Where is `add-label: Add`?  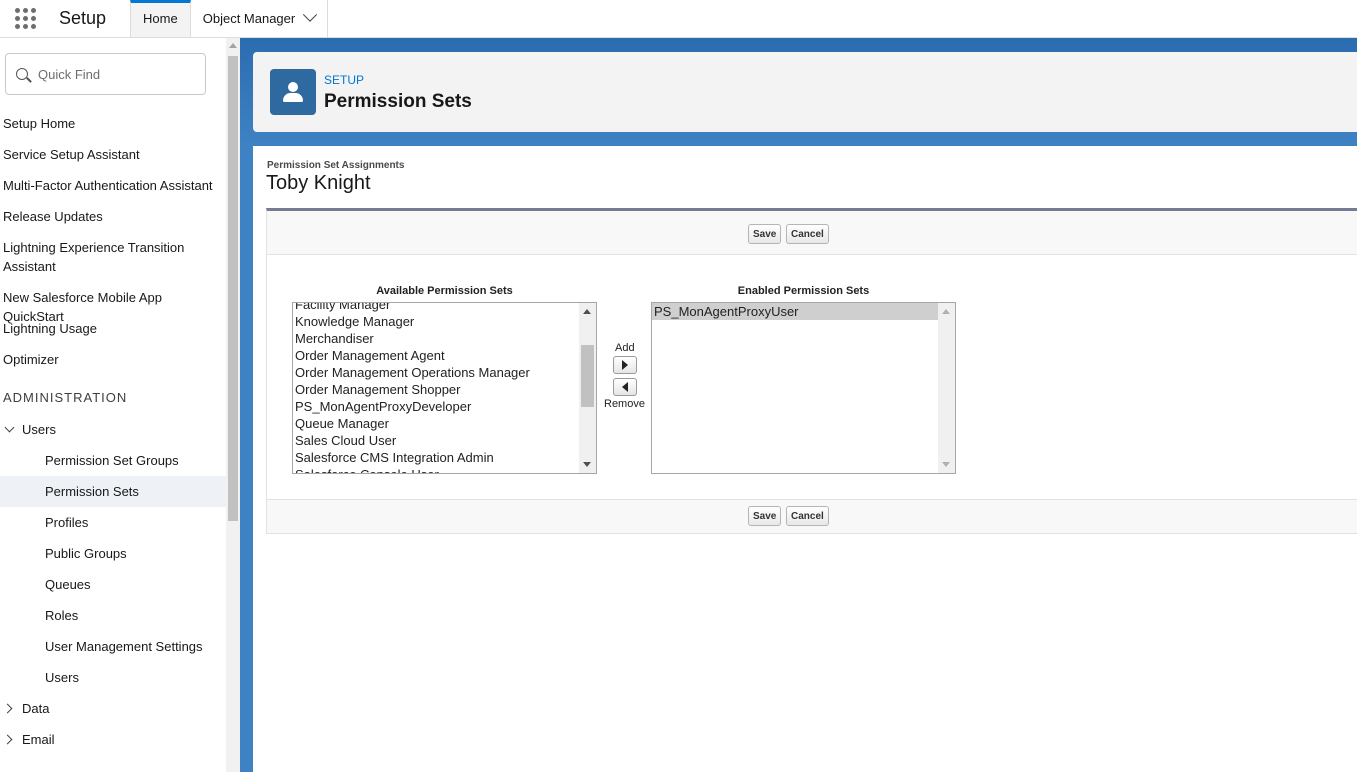
add-label: Add is located at coordinates (625, 348).